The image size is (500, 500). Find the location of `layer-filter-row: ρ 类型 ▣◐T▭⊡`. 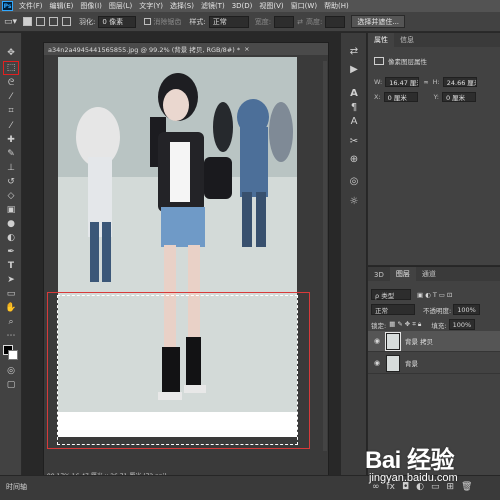

layer-filter-row: ρ 类型 ▣◐T▭⊡ is located at coordinates (434, 294).